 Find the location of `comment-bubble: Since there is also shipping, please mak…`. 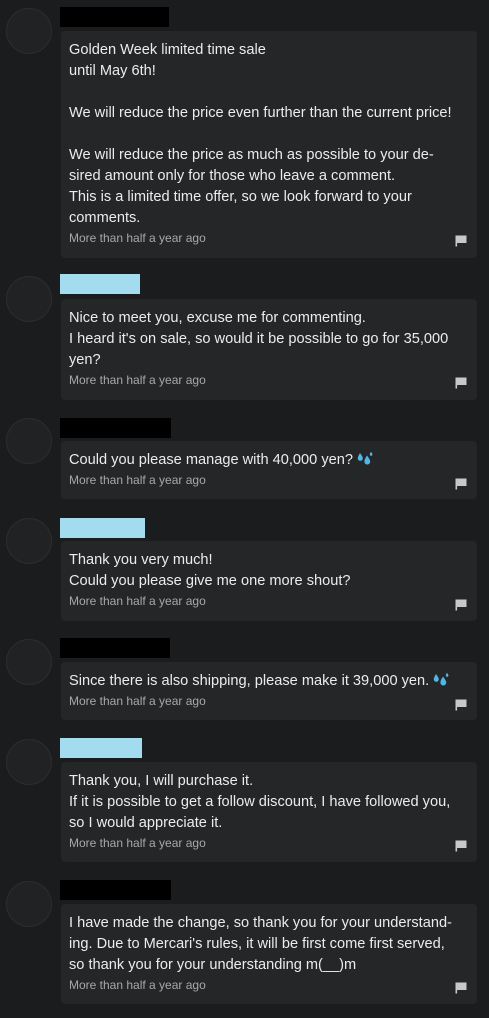

comment-bubble: Since there is also shipping, please mak… is located at coordinates (269, 691).